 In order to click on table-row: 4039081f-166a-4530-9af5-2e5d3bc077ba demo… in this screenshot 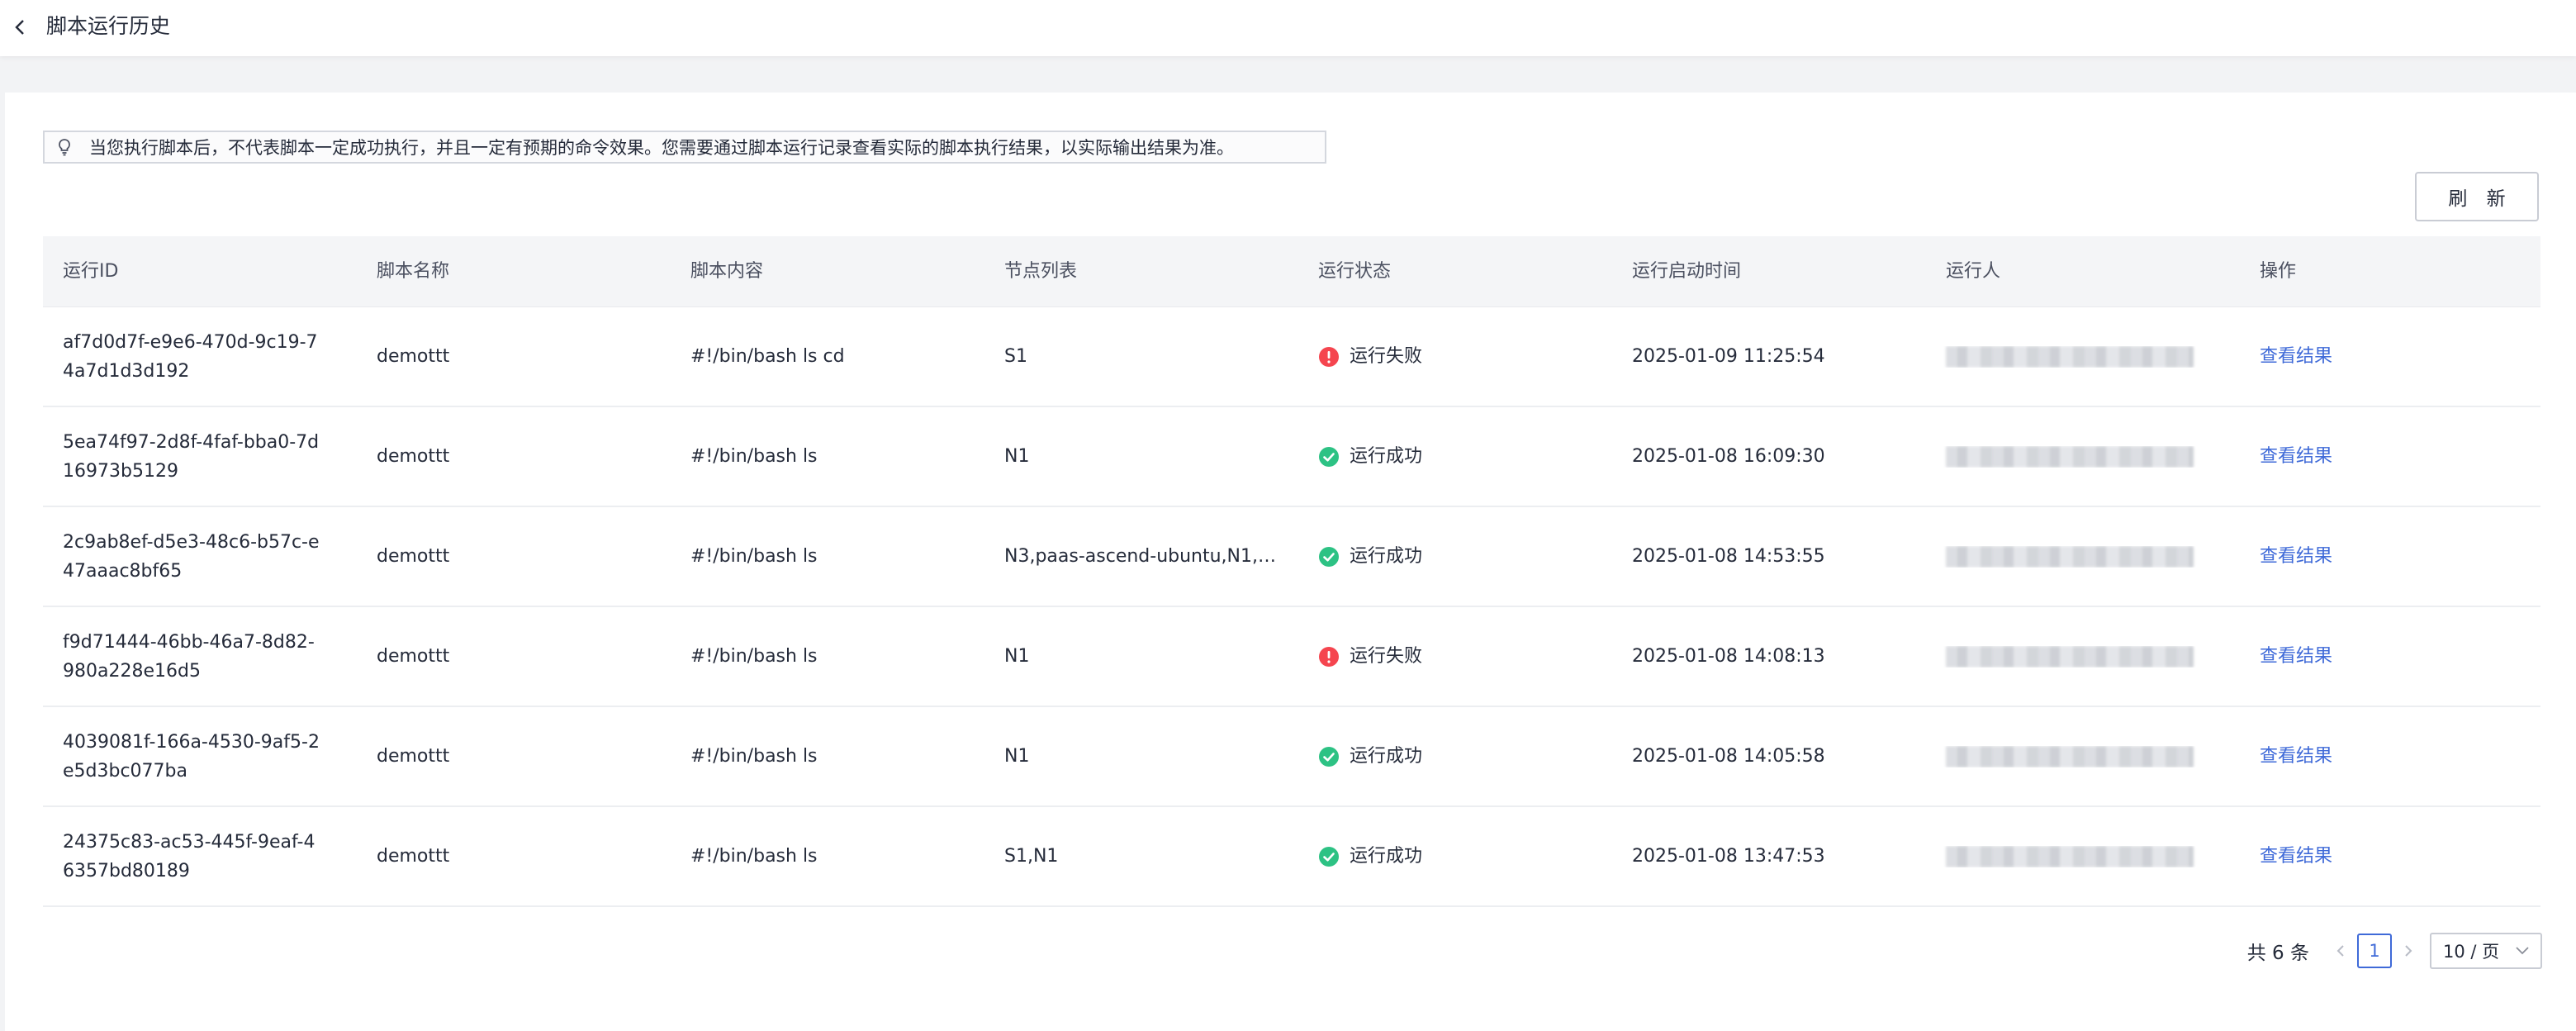, I will do `click(1291, 757)`.